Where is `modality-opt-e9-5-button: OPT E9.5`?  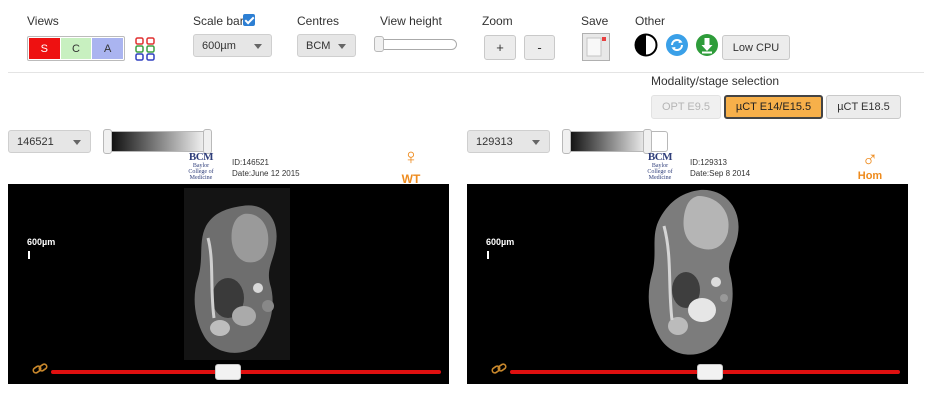 modality-opt-e9-5-button: OPT E9.5 is located at coordinates (686, 107).